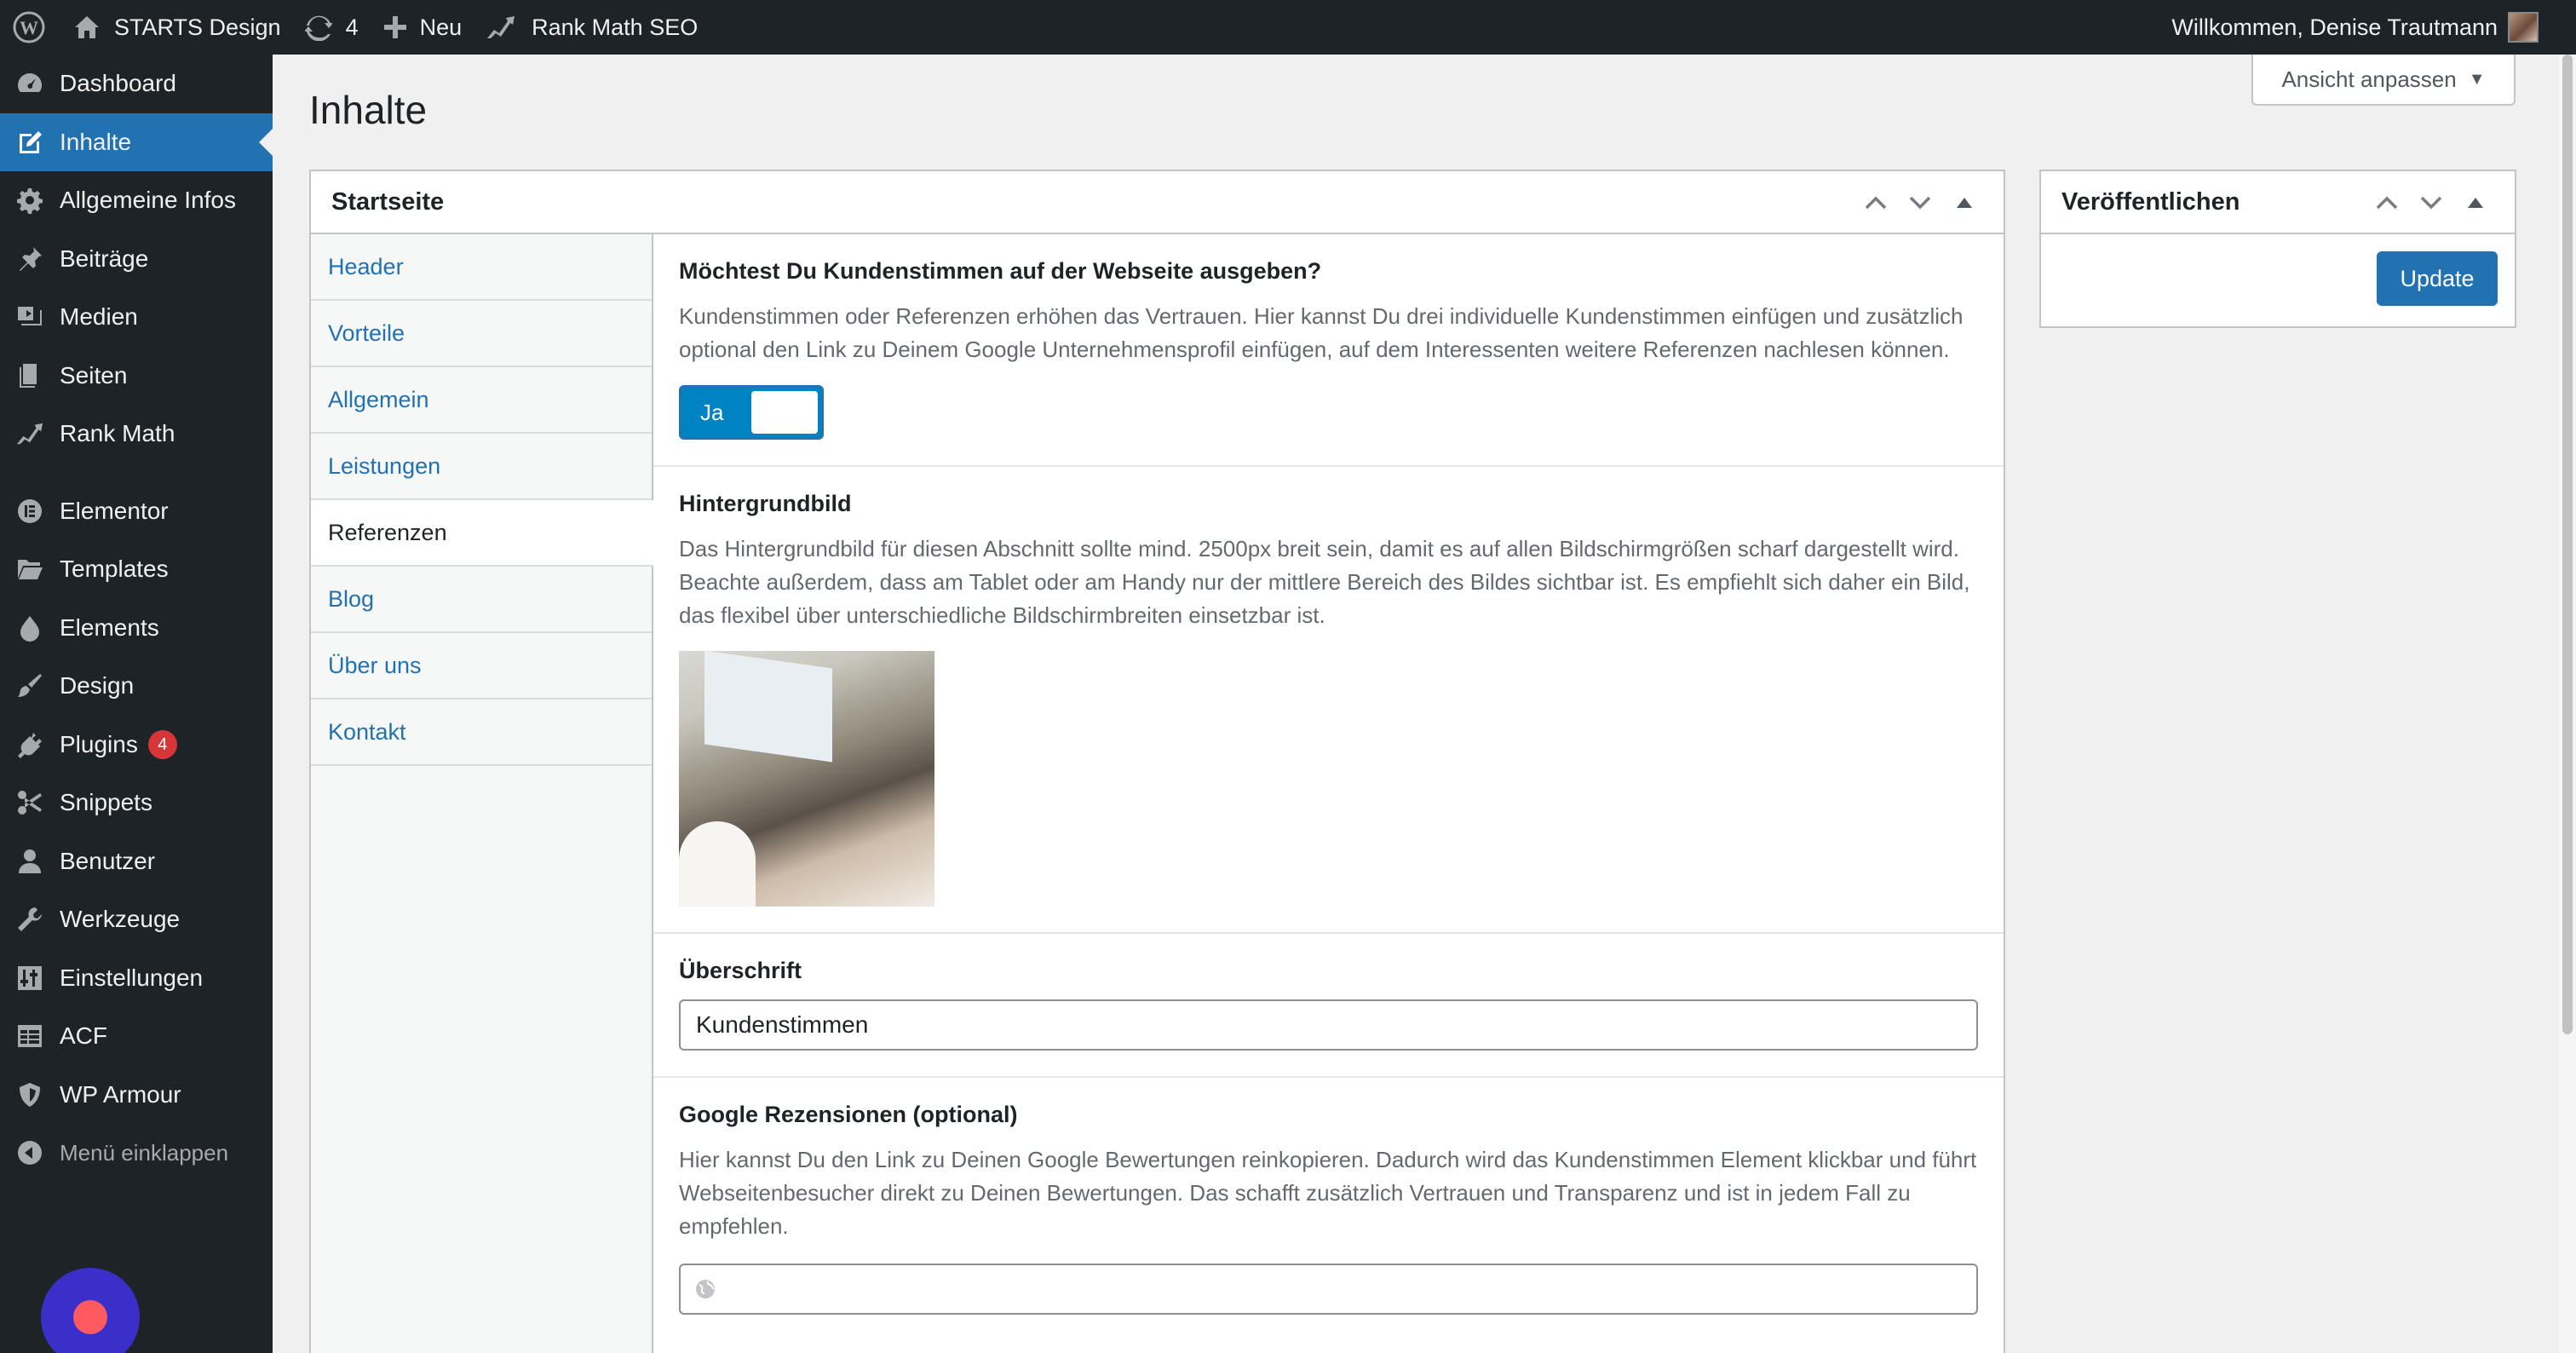  What do you see at coordinates (136, 511) in the screenshot?
I see `sidebar-item-elementor: Elementor` at bounding box center [136, 511].